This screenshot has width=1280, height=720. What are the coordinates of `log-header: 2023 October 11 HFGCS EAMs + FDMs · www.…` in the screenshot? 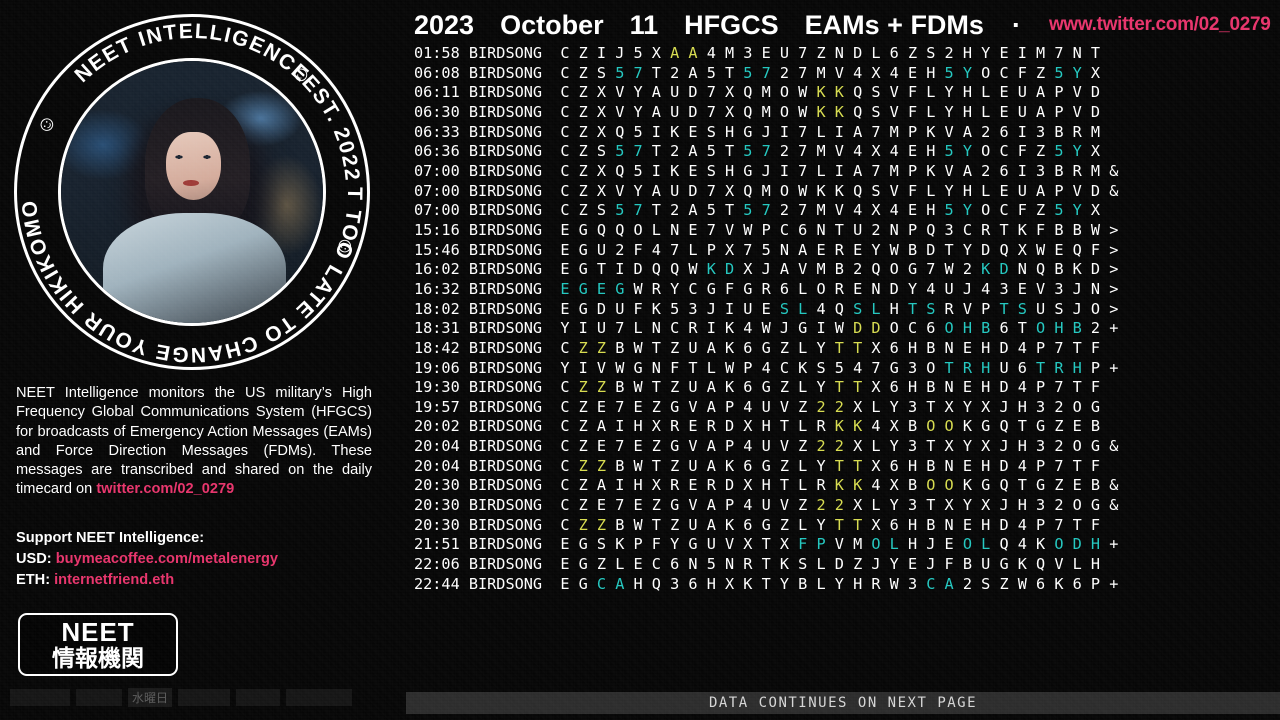 It's located at (842, 25).